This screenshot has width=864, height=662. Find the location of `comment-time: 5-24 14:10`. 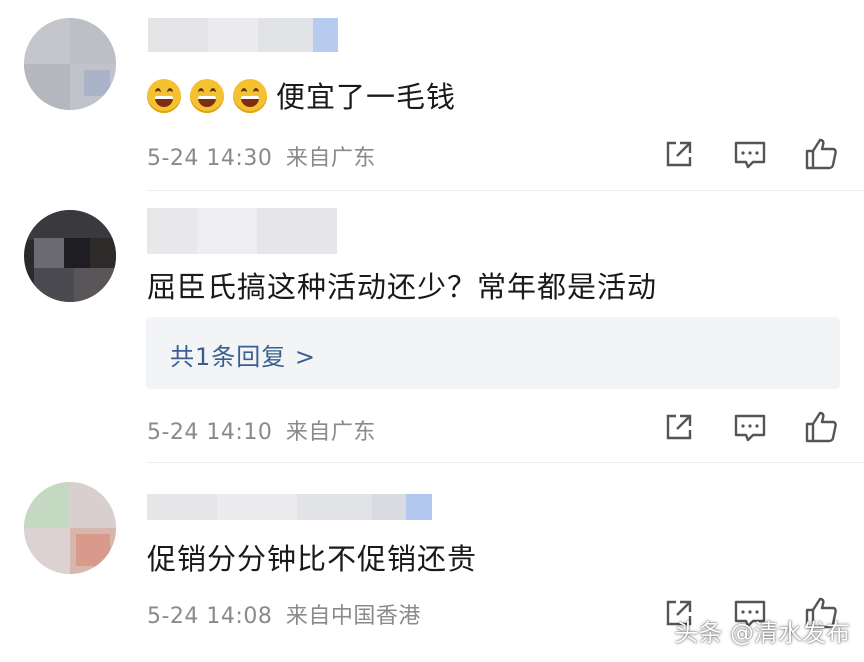

comment-time: 5-24 14:10 is located at coordinates (210, 432).